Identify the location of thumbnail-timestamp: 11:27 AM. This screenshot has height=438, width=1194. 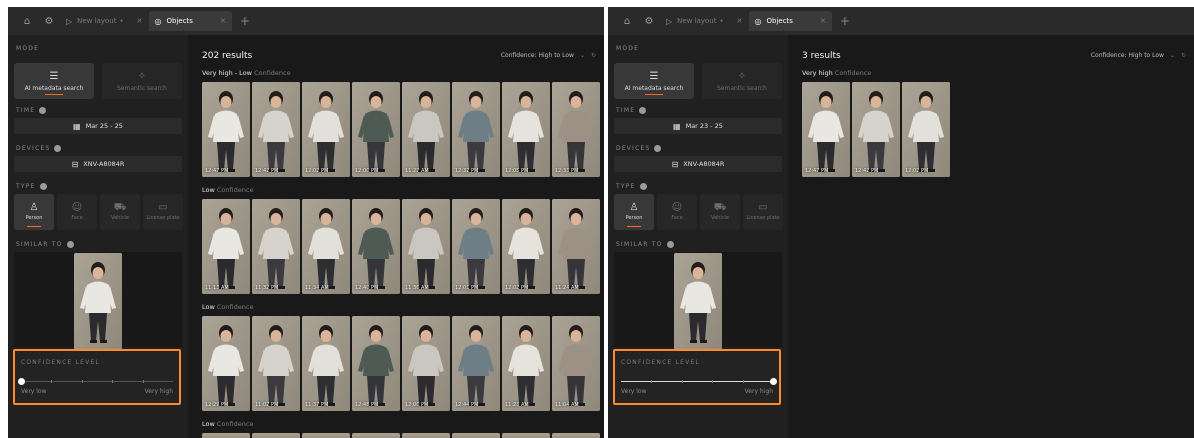
(417, 171).